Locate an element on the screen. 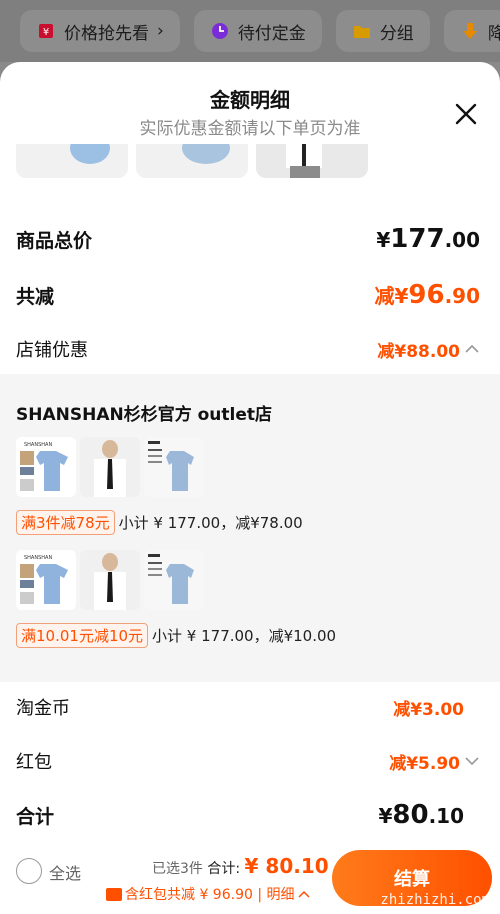  group-button: 分组 is located at coordinates (382, 31).